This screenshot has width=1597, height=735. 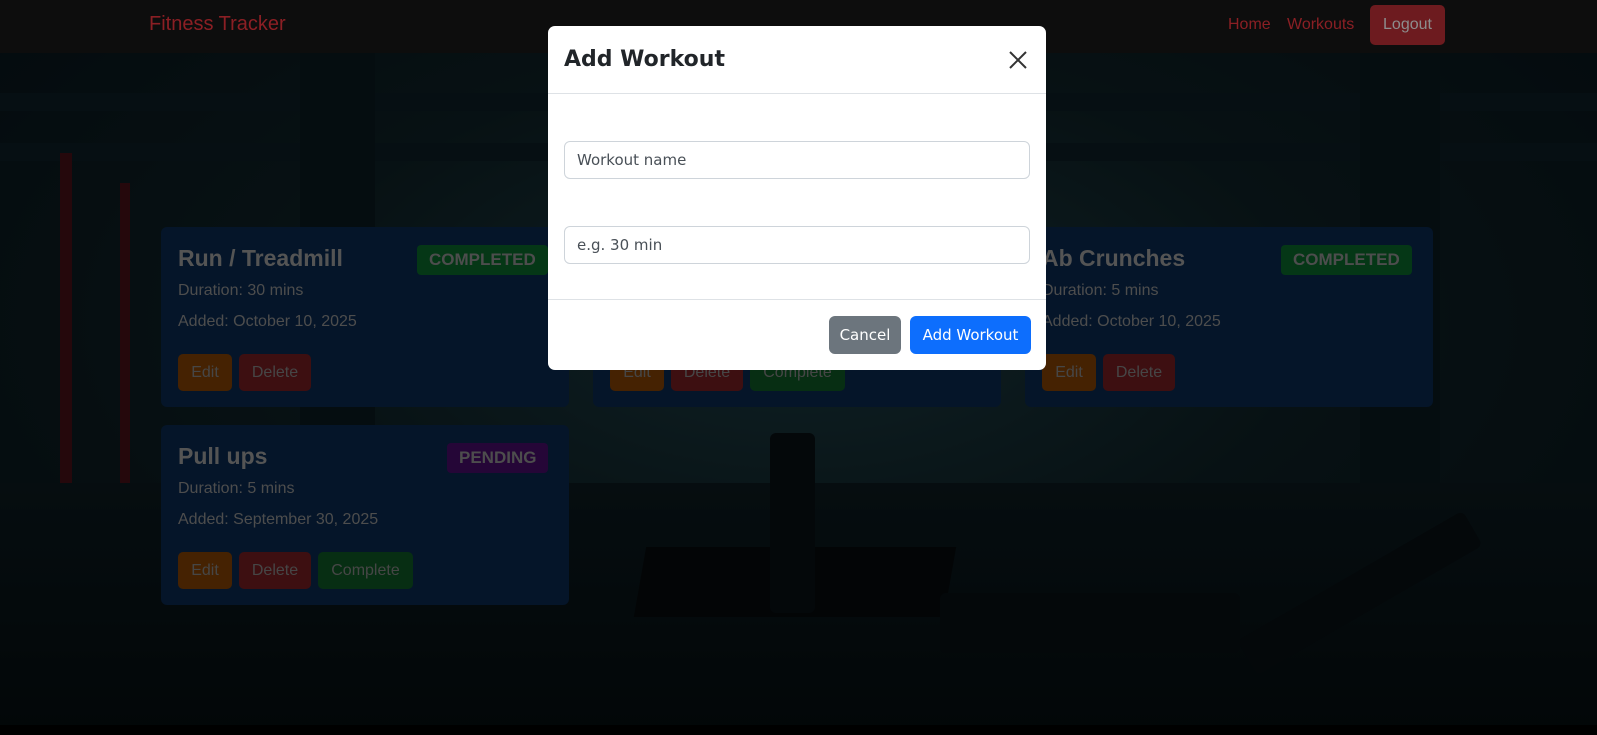 What do you see at coordinates (798, 730) in the screenshot?
I see `page-bottom` at bounding box center [798, 730].